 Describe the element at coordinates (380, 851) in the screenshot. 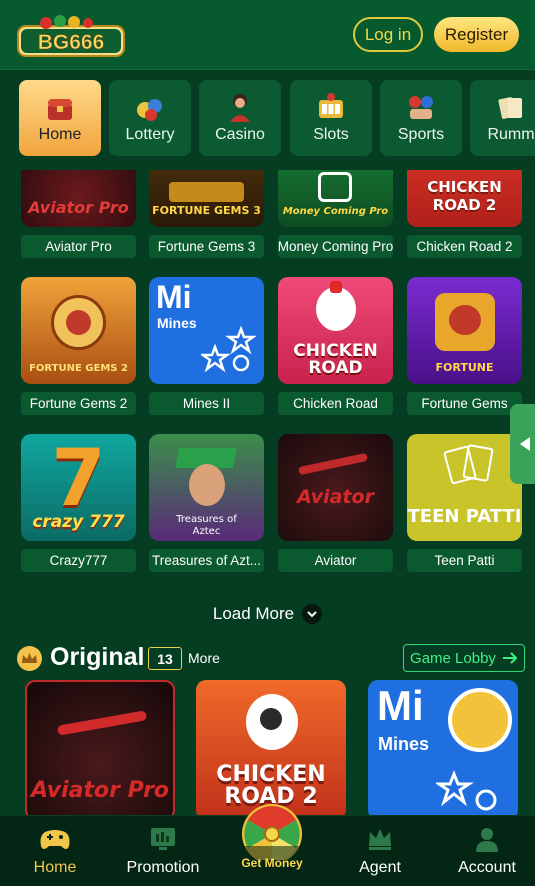

I see `nav-agent: Agent` at that location.